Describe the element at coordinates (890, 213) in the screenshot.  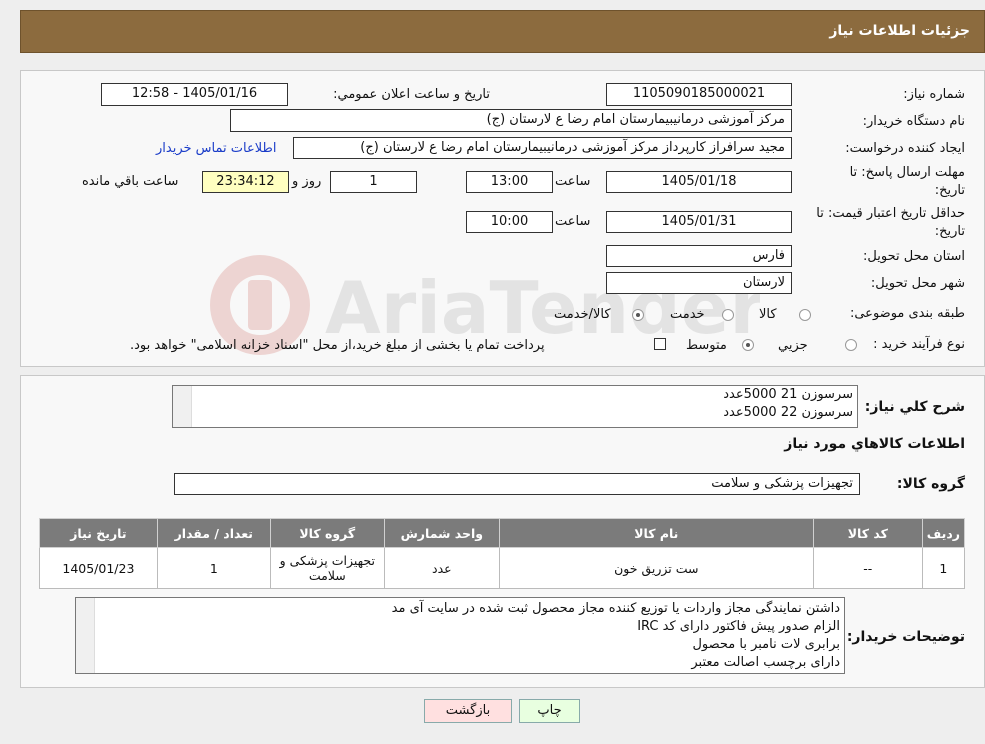
I see `price-valid-label: حداقل تاريخ اعتبار قيمت: تا` at that location.